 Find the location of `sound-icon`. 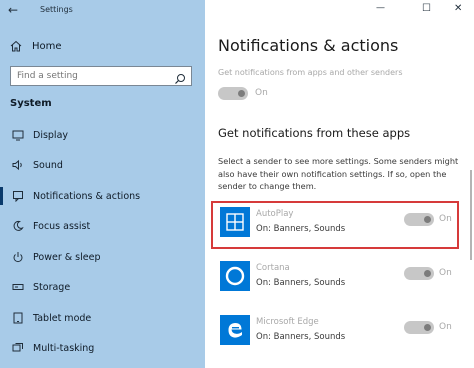

sound-icon is located at coordinates (18, 165).